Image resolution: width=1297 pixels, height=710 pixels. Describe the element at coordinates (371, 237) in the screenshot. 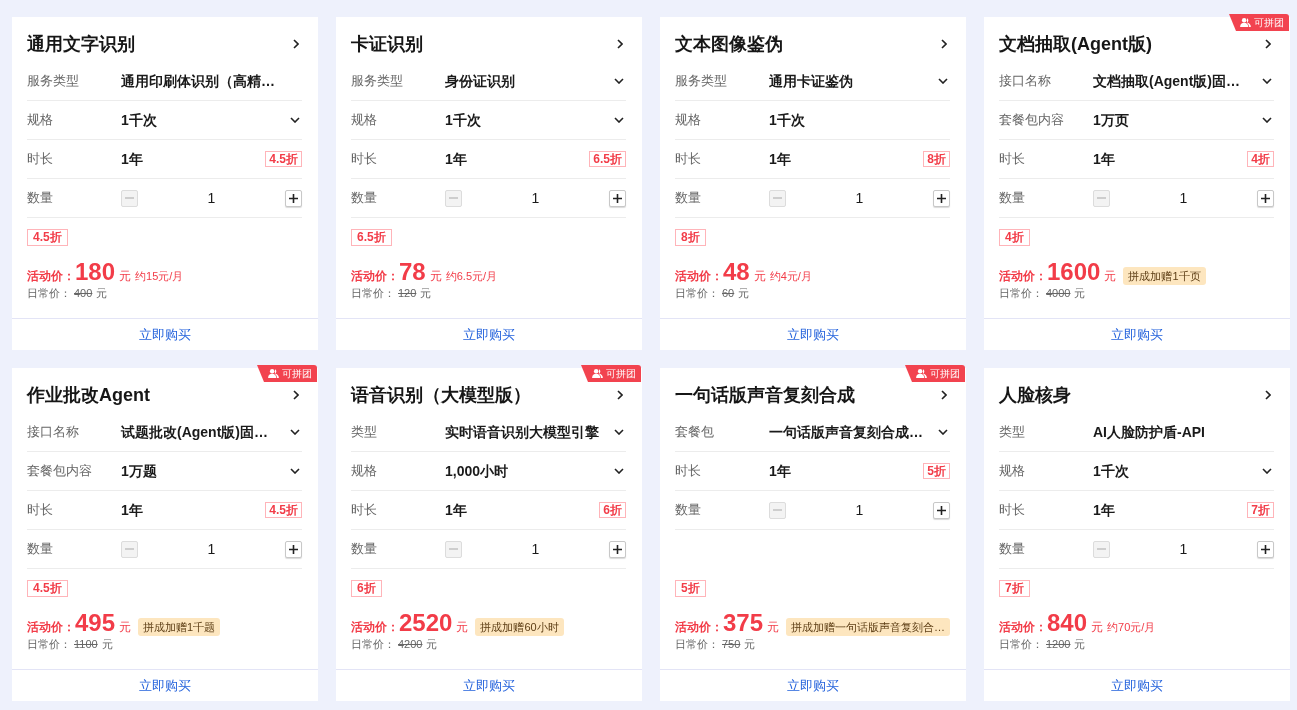

I see `discount-tag: 6.5折` at that location.